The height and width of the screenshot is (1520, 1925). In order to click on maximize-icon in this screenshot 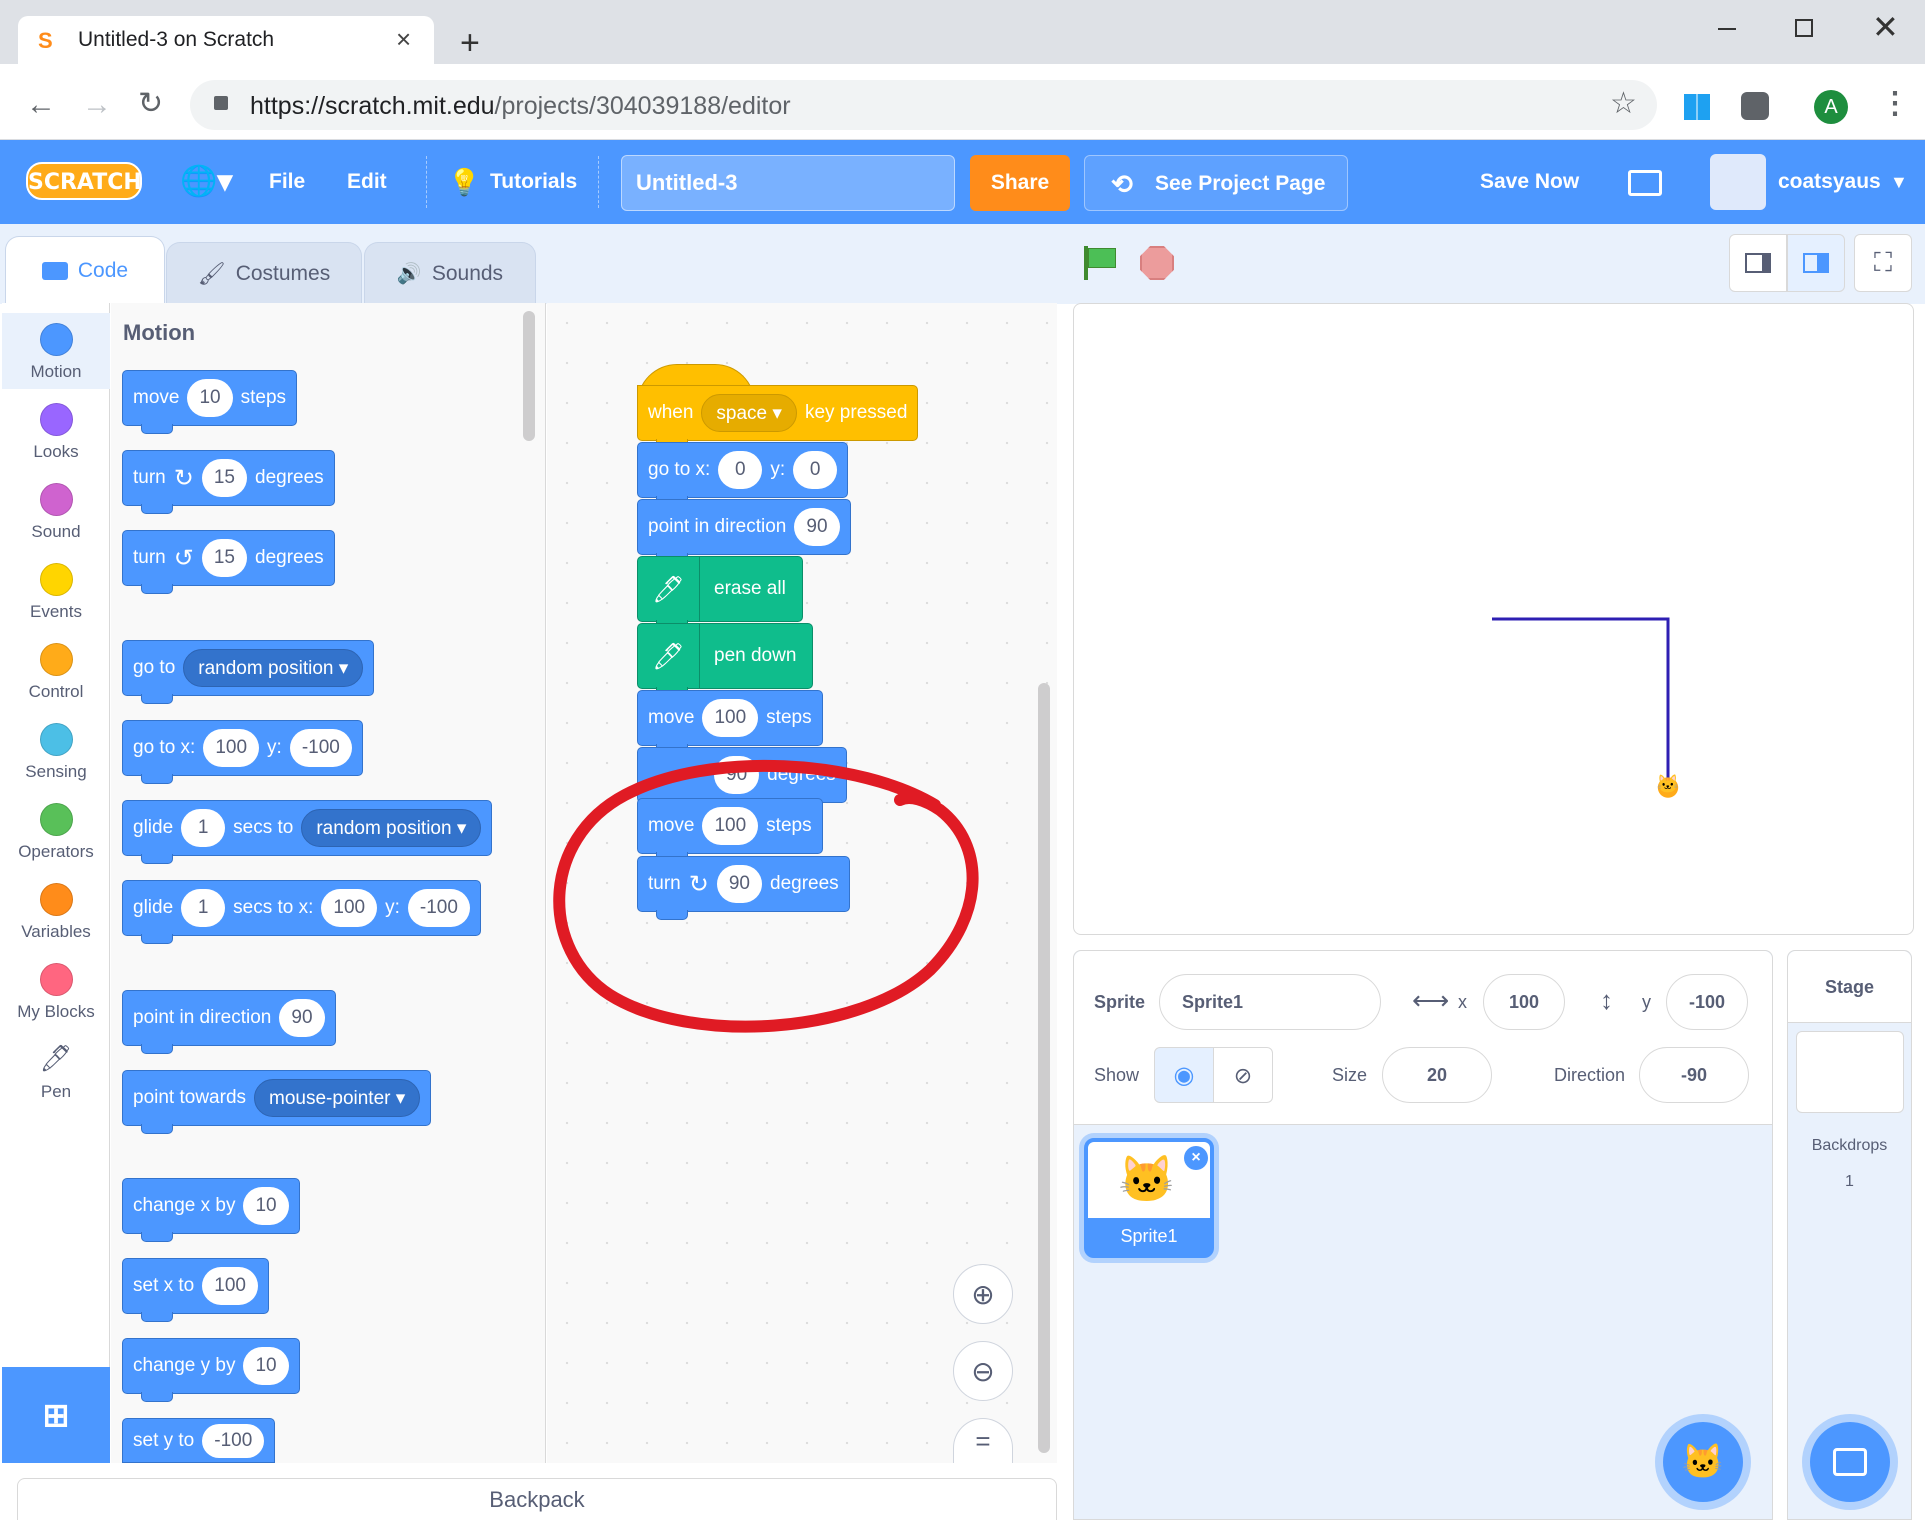, I will do `click(1804, 28)`.